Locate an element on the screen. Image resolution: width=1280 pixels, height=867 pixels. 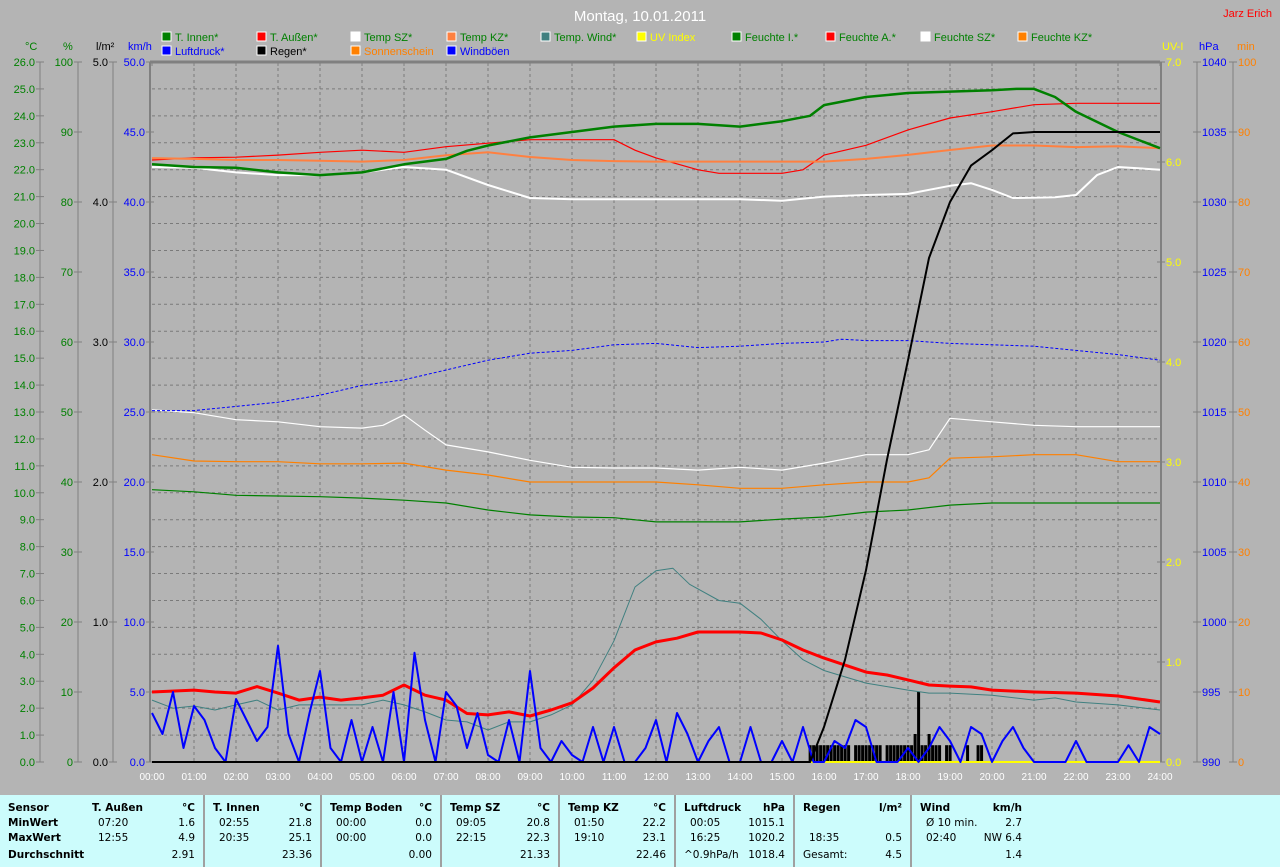
sensor-unit: hPa is located at coordinates (774, 808).